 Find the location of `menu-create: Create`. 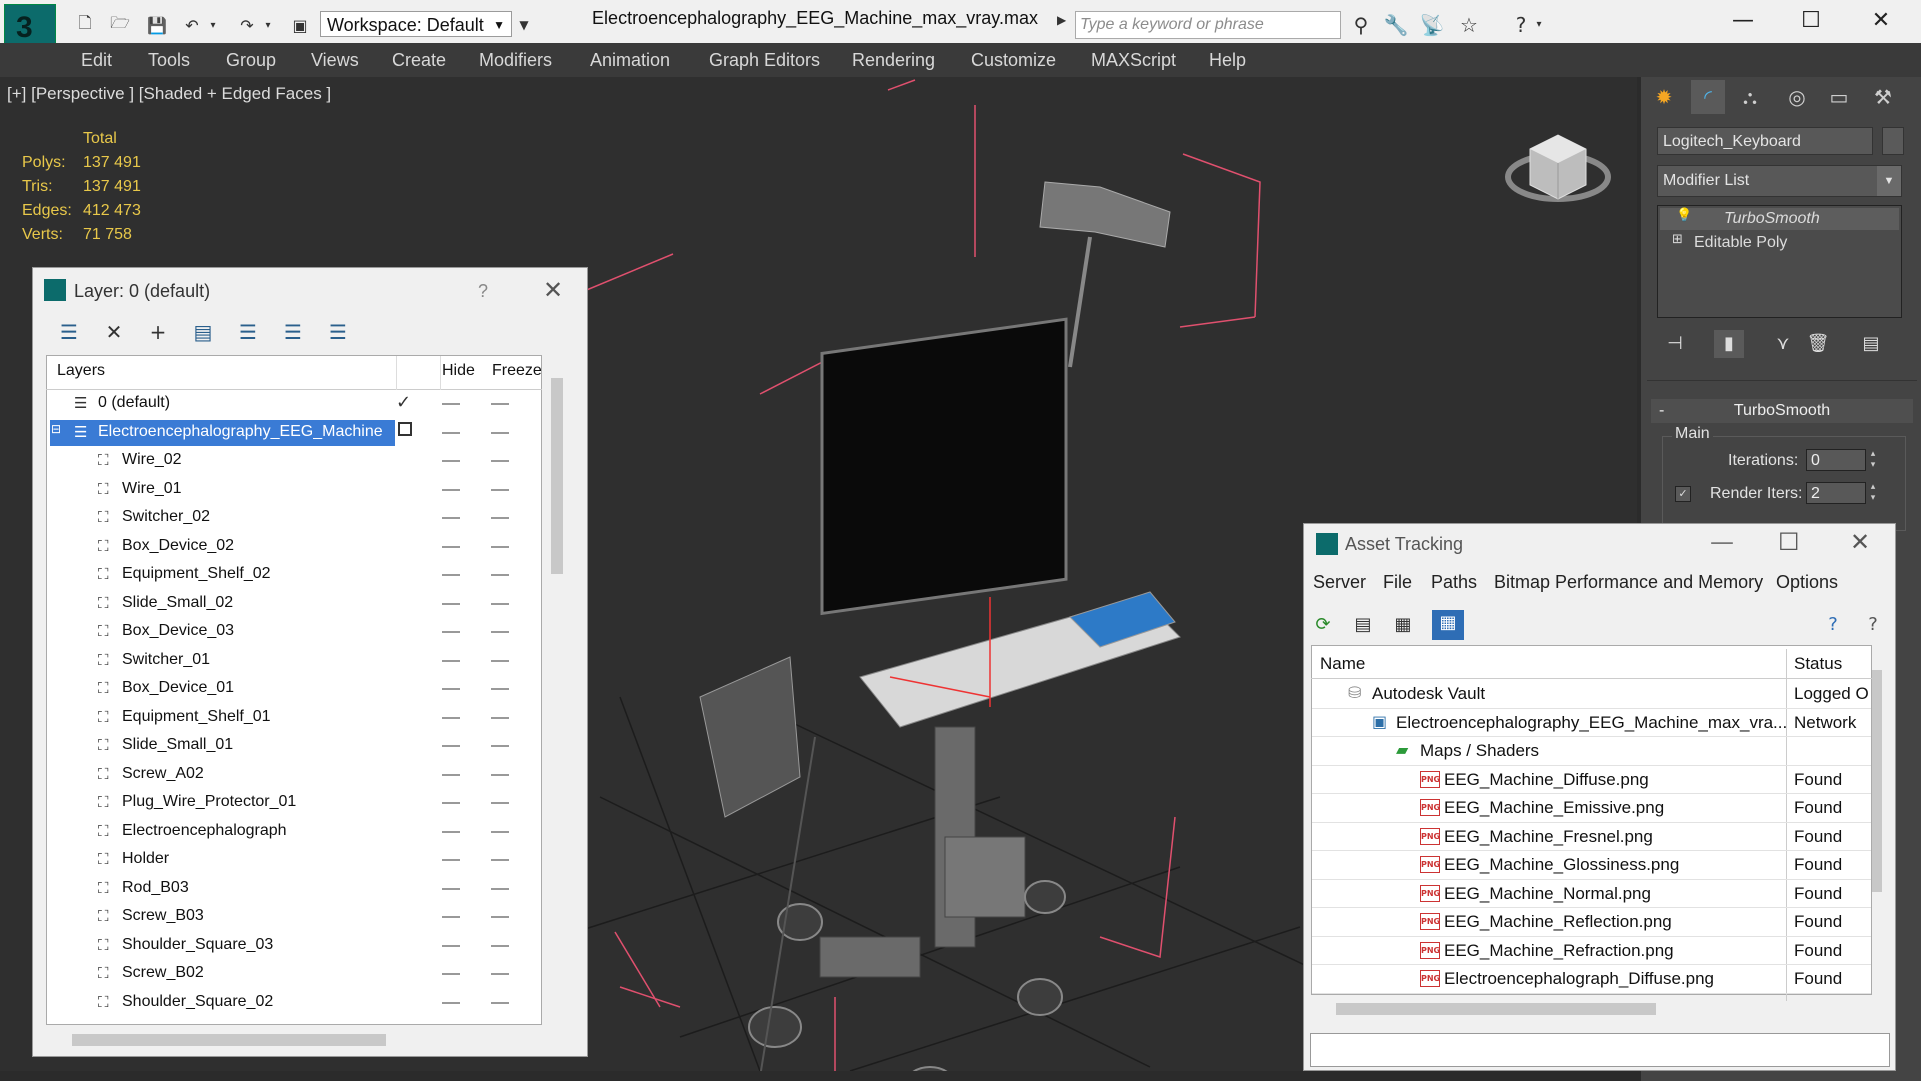

menu-create: Create is located at coordinates (419, 60).